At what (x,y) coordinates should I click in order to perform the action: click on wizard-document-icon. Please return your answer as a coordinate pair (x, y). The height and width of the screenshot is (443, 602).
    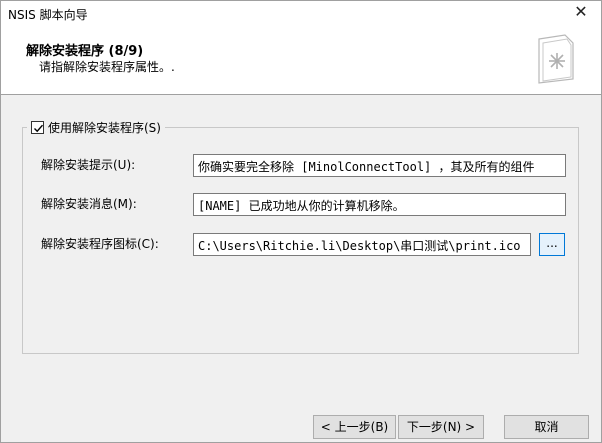
    Looking at the image, I should click on (556, 59).